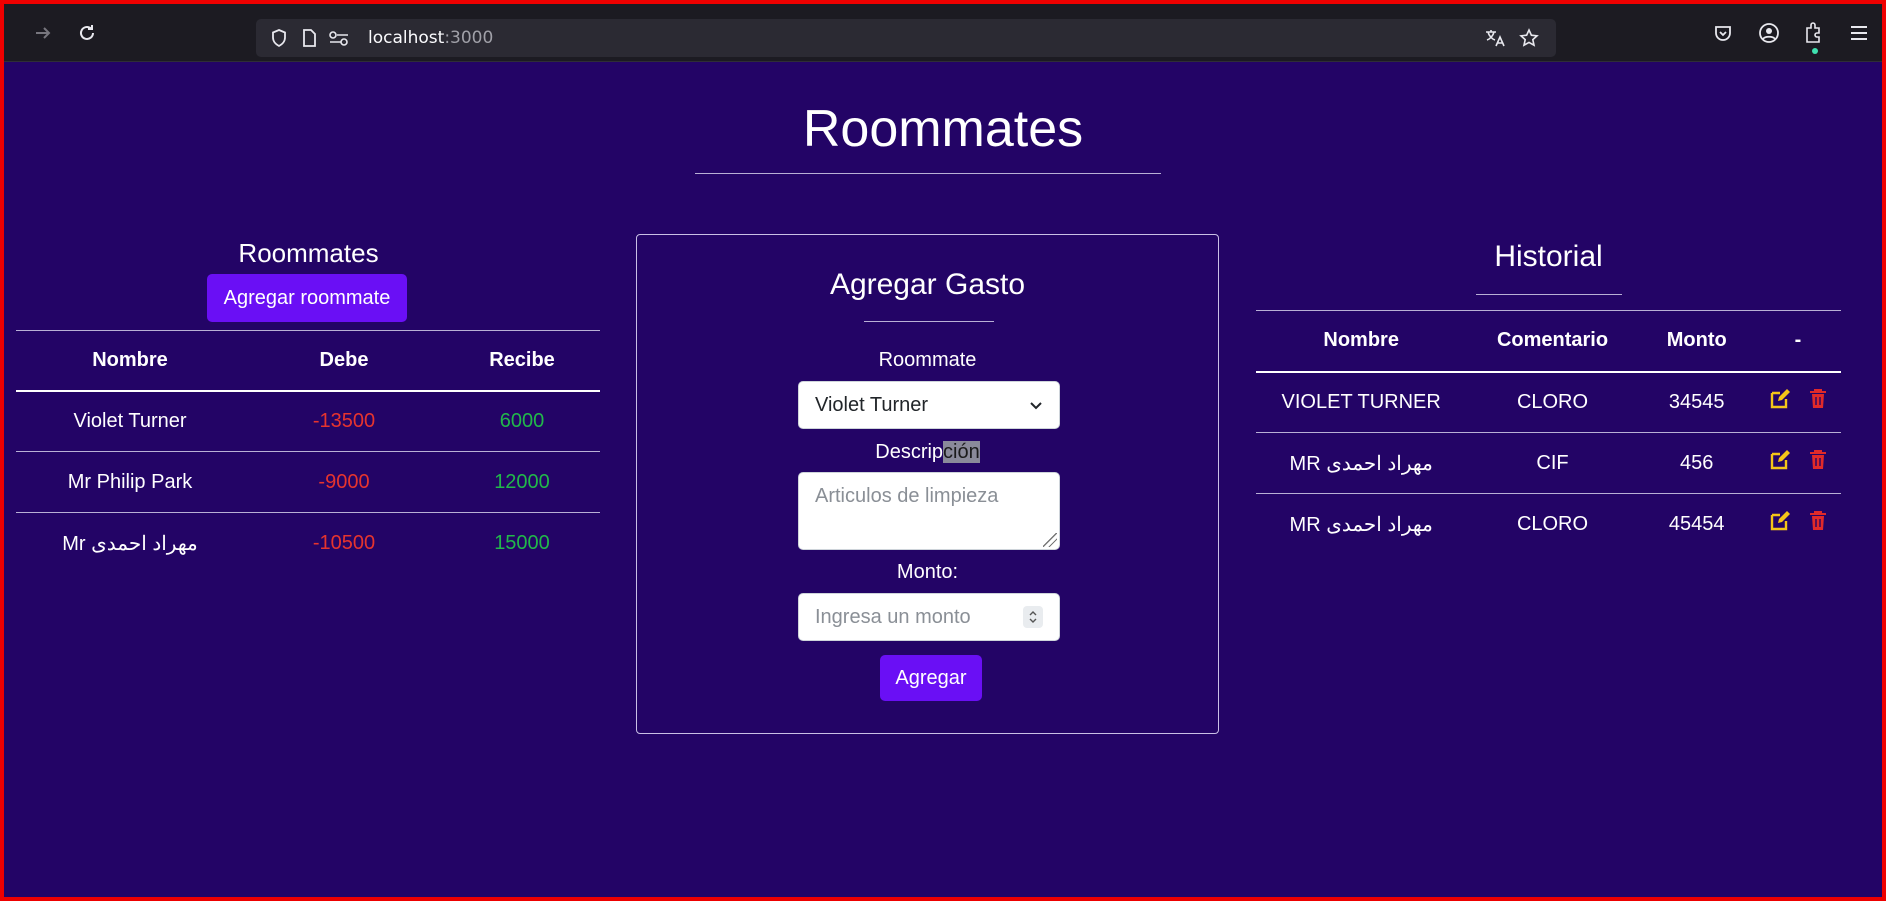  Describe the element at coordinates (1361, 402) in the screenshot. I see `history-name: VIOLET TURNER` at that location.